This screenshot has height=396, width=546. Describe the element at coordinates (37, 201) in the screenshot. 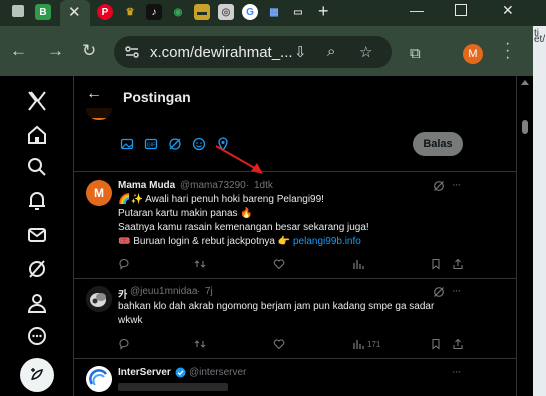

I see `notifications-icon` at that location.